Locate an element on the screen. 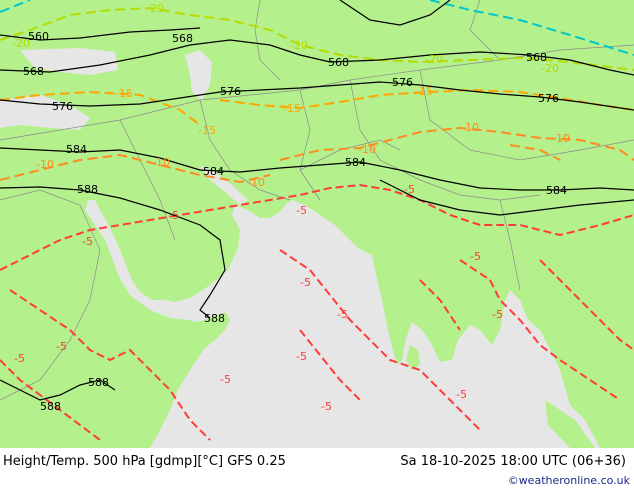 This screenshot has height=490, width=634. map-title: Height/Temp. 500 hPa [gdmp][°C] GFS 0.25 is located at coordinates (144, 461).